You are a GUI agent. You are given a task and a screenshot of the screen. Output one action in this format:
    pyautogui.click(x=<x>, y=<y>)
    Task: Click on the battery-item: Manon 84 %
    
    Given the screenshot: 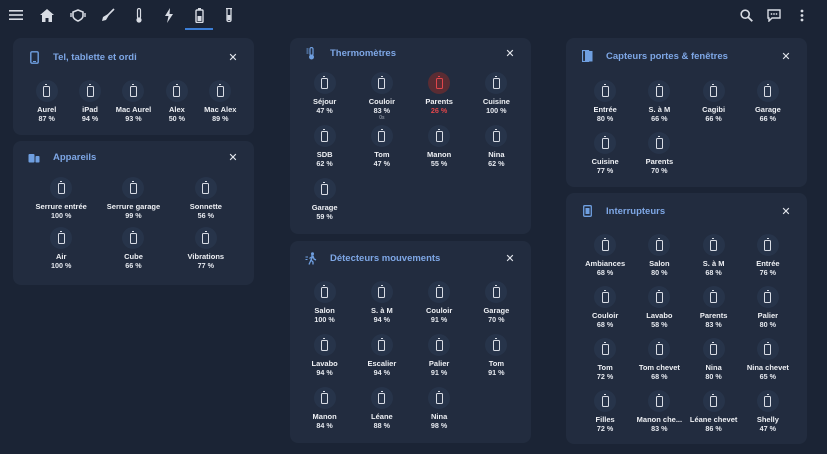 What is the action you would take?
    pyautogui.click(x=324, y=413)
    